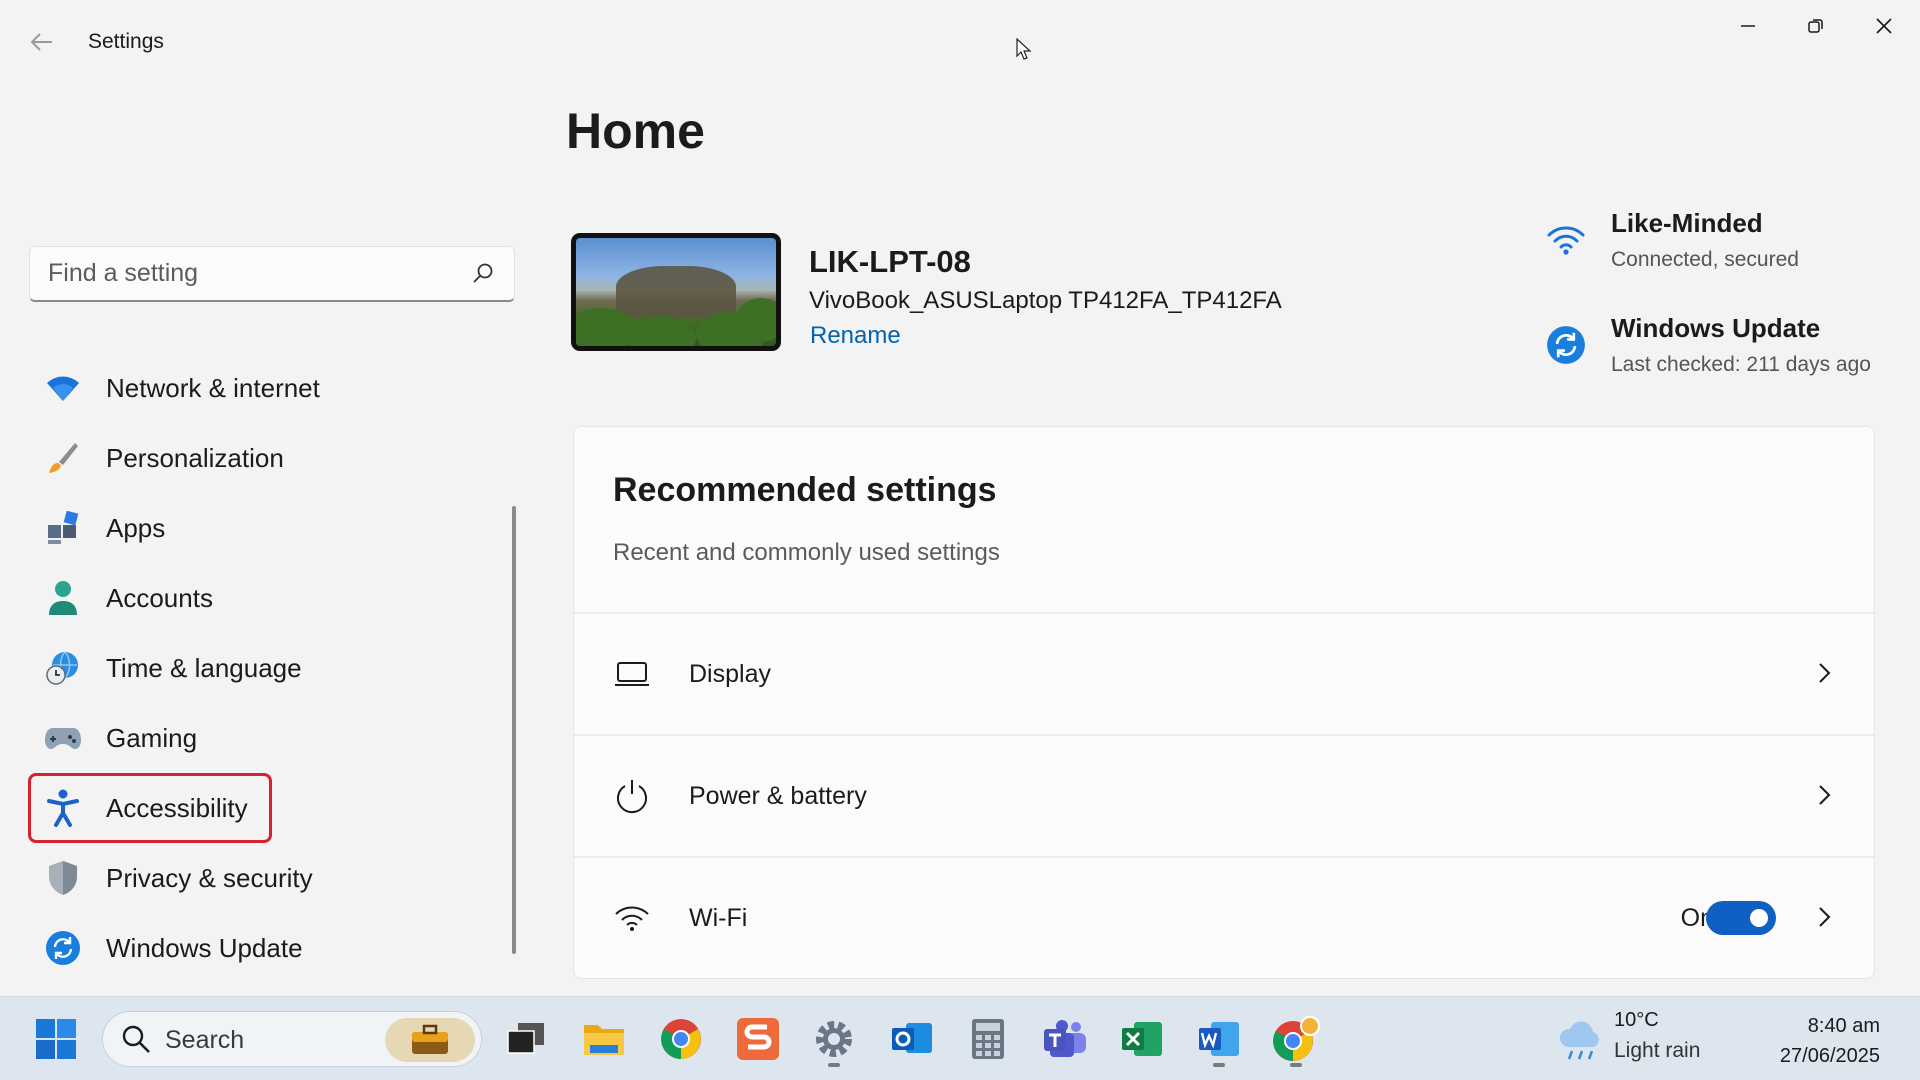 The height and width of the screenshot is (1080, 1920). Describe the element at coordinates (136, 527) in the screenshot. I see `sidebar-item-label: Apps` at that location.